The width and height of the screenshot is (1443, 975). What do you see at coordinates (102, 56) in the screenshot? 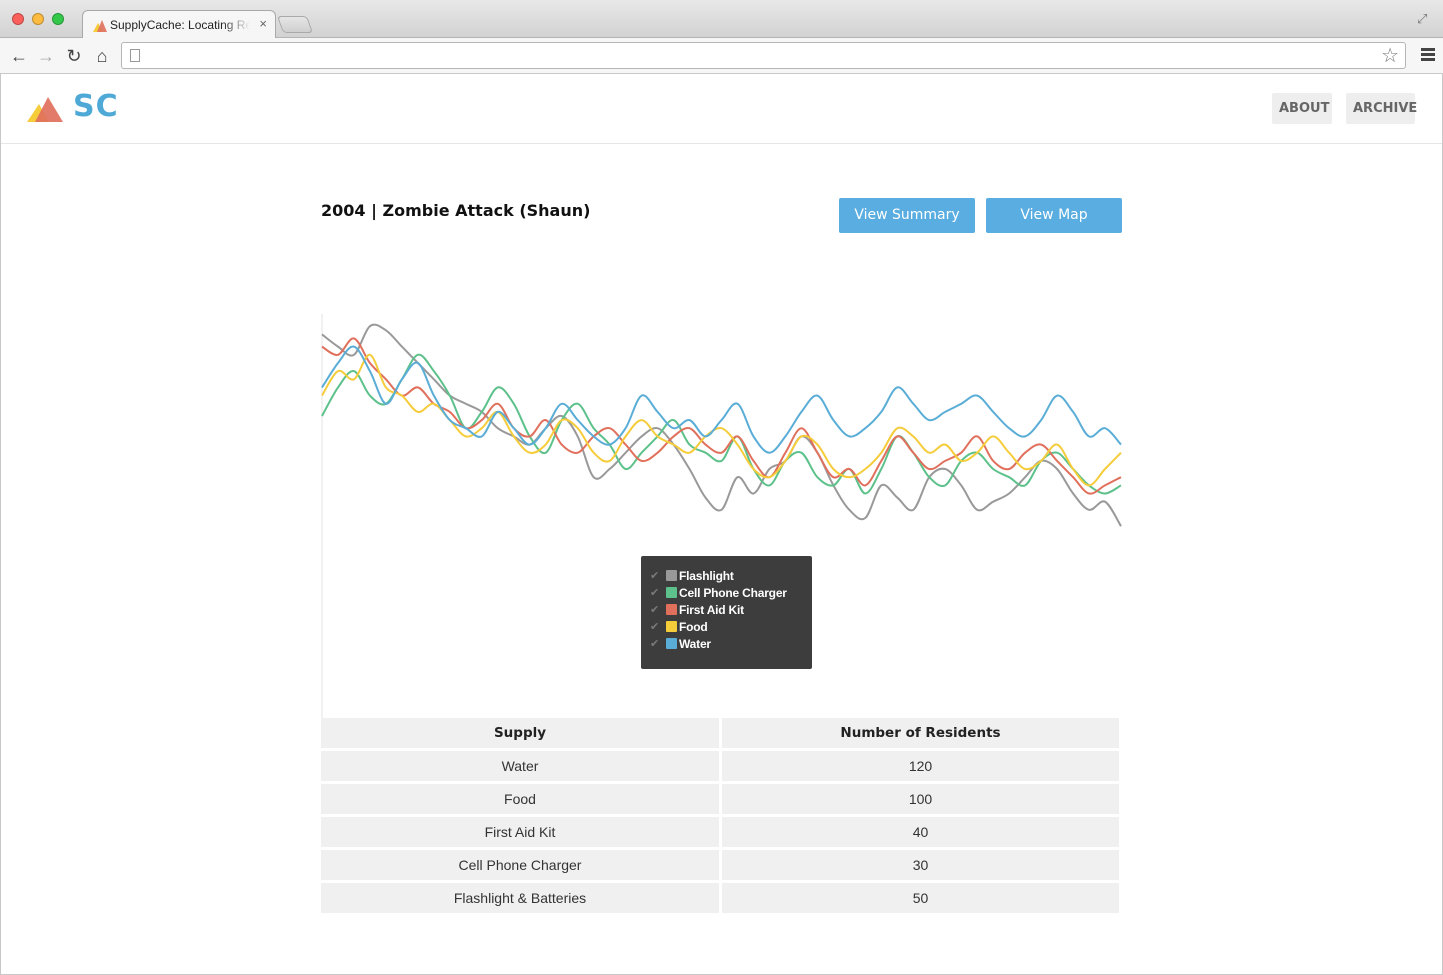
I see `home-icon: ⌂` at bounding box center [102, 56].